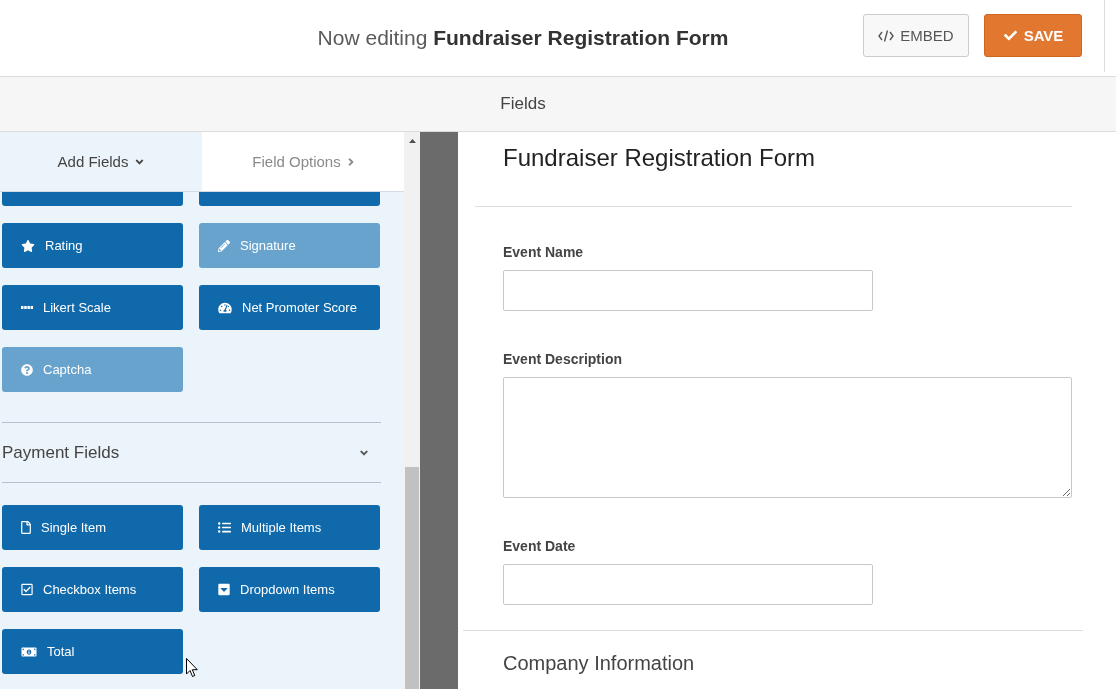 The height and width of the screenshot is (689, 1116). What do you see at coordinates (350, 161) in the screenshot?
I see `chevron-right-icon` at bounding box center [350, 161].